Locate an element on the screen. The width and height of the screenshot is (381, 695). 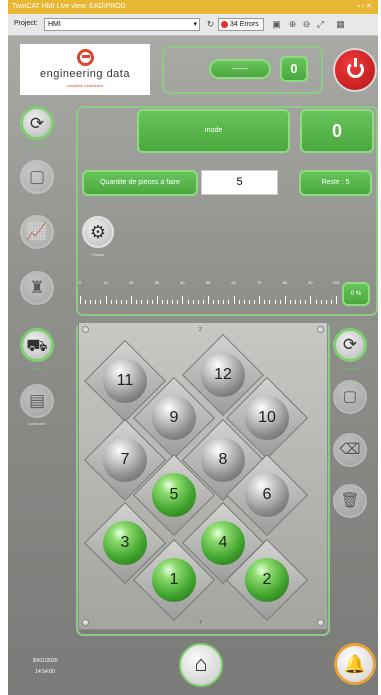
right-trash-button: 🗑 is located at coordinates (350, 501).